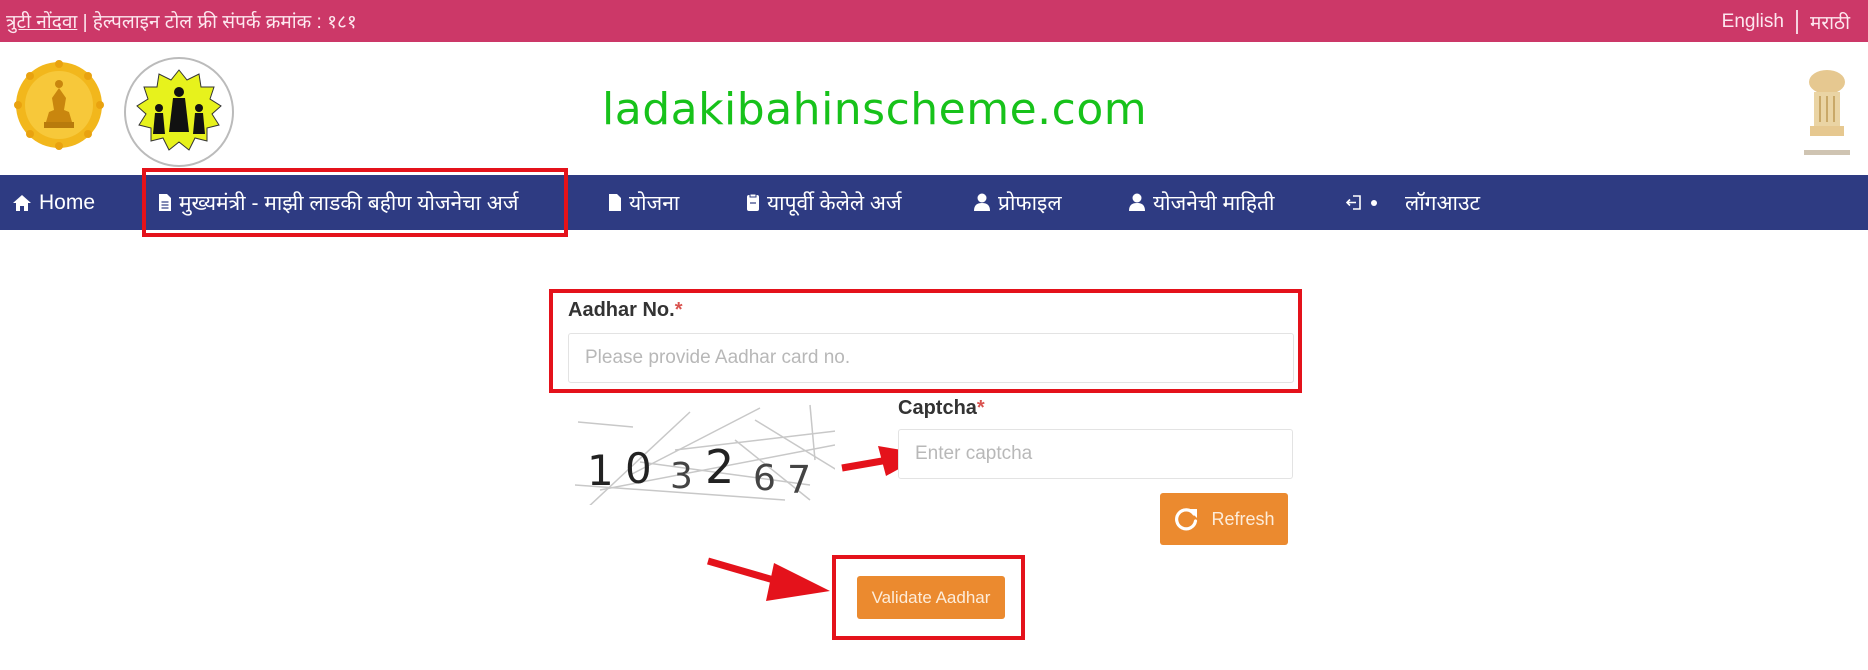 This screenshot has height=670, width=1868. Describe the element at coordinates (1827, 112) in the screenshot. I see `national-emblem-logo` at that location.